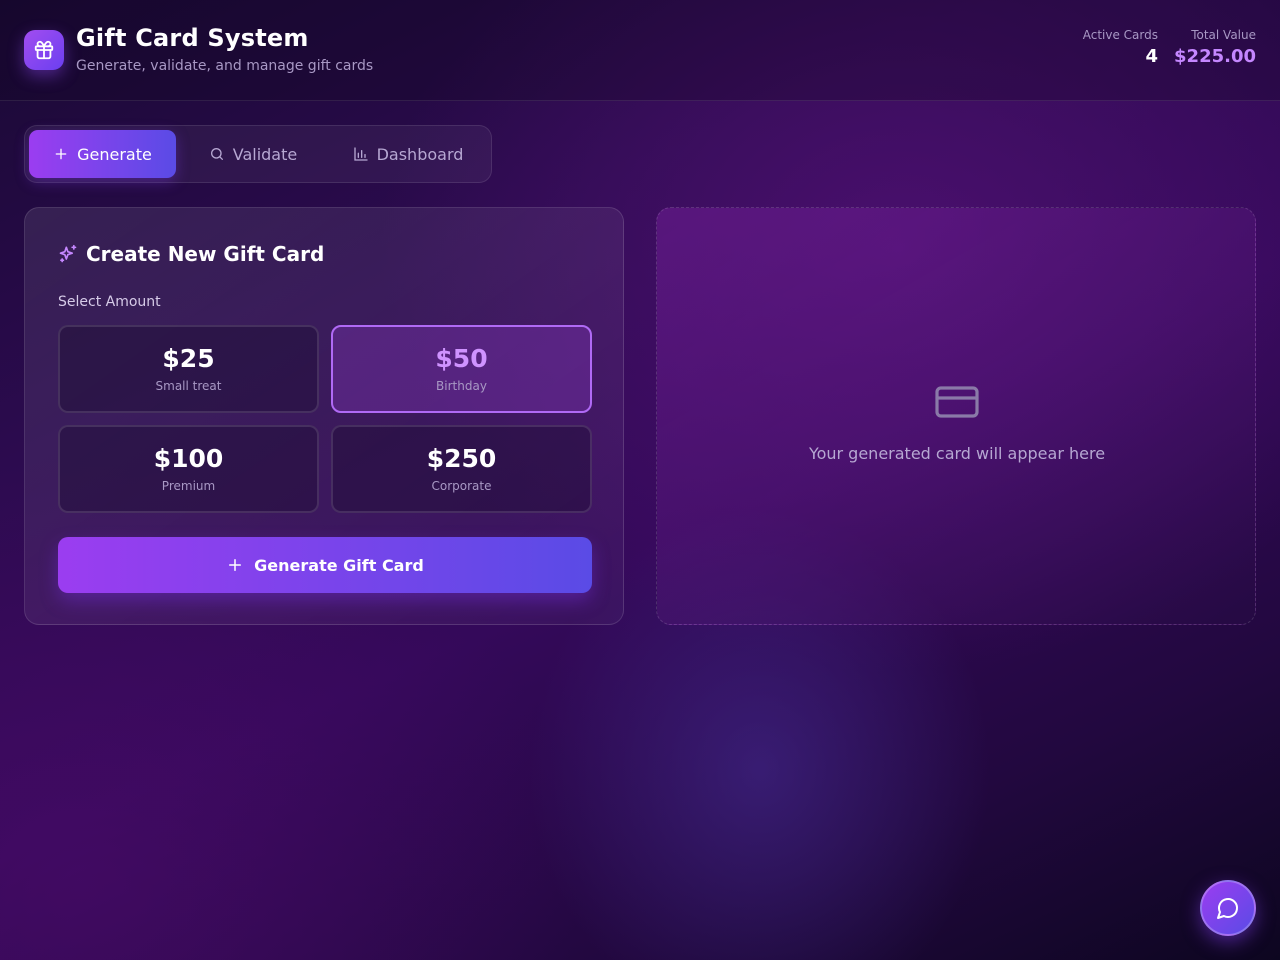 The width and height of the screenshot is (1280, 960). What do you see at coordinates (957, 453) in the screenshot?
I see `preview-placeholder-text: Your generated card will appear here` at bounding box center [957, 453].